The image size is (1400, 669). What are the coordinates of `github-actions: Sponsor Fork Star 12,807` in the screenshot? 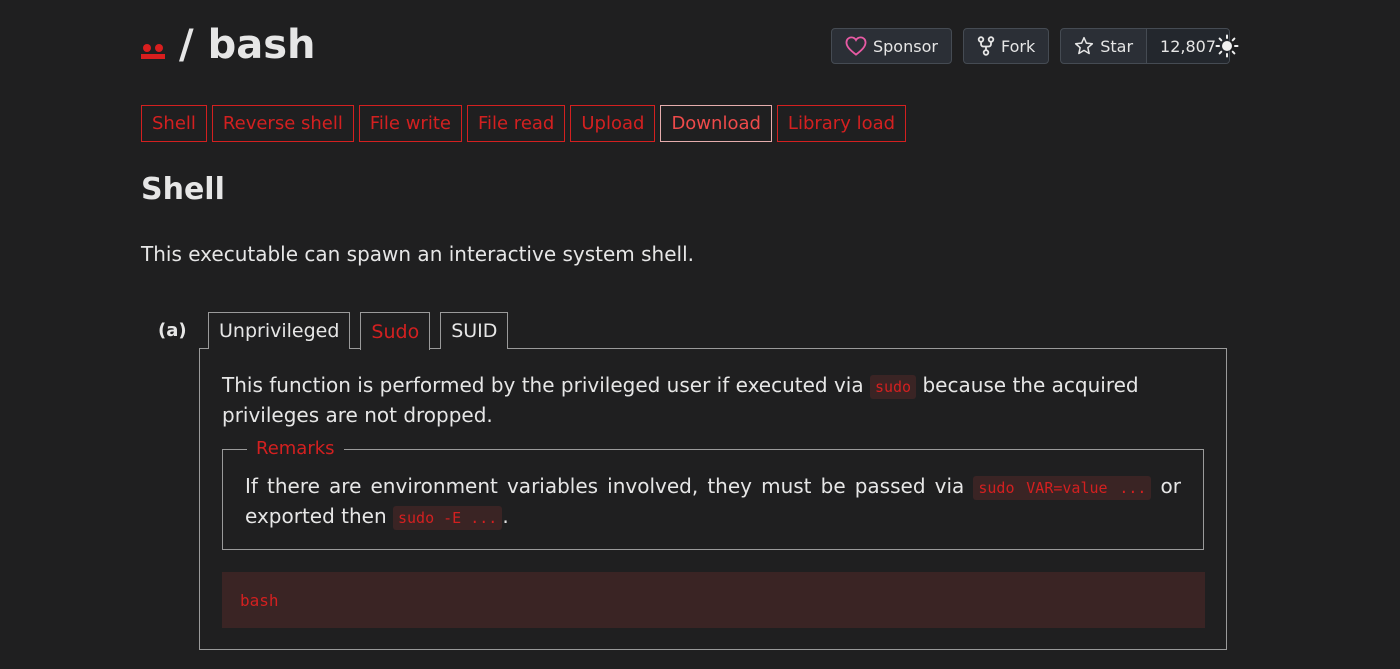 It's located at (1030, 46).